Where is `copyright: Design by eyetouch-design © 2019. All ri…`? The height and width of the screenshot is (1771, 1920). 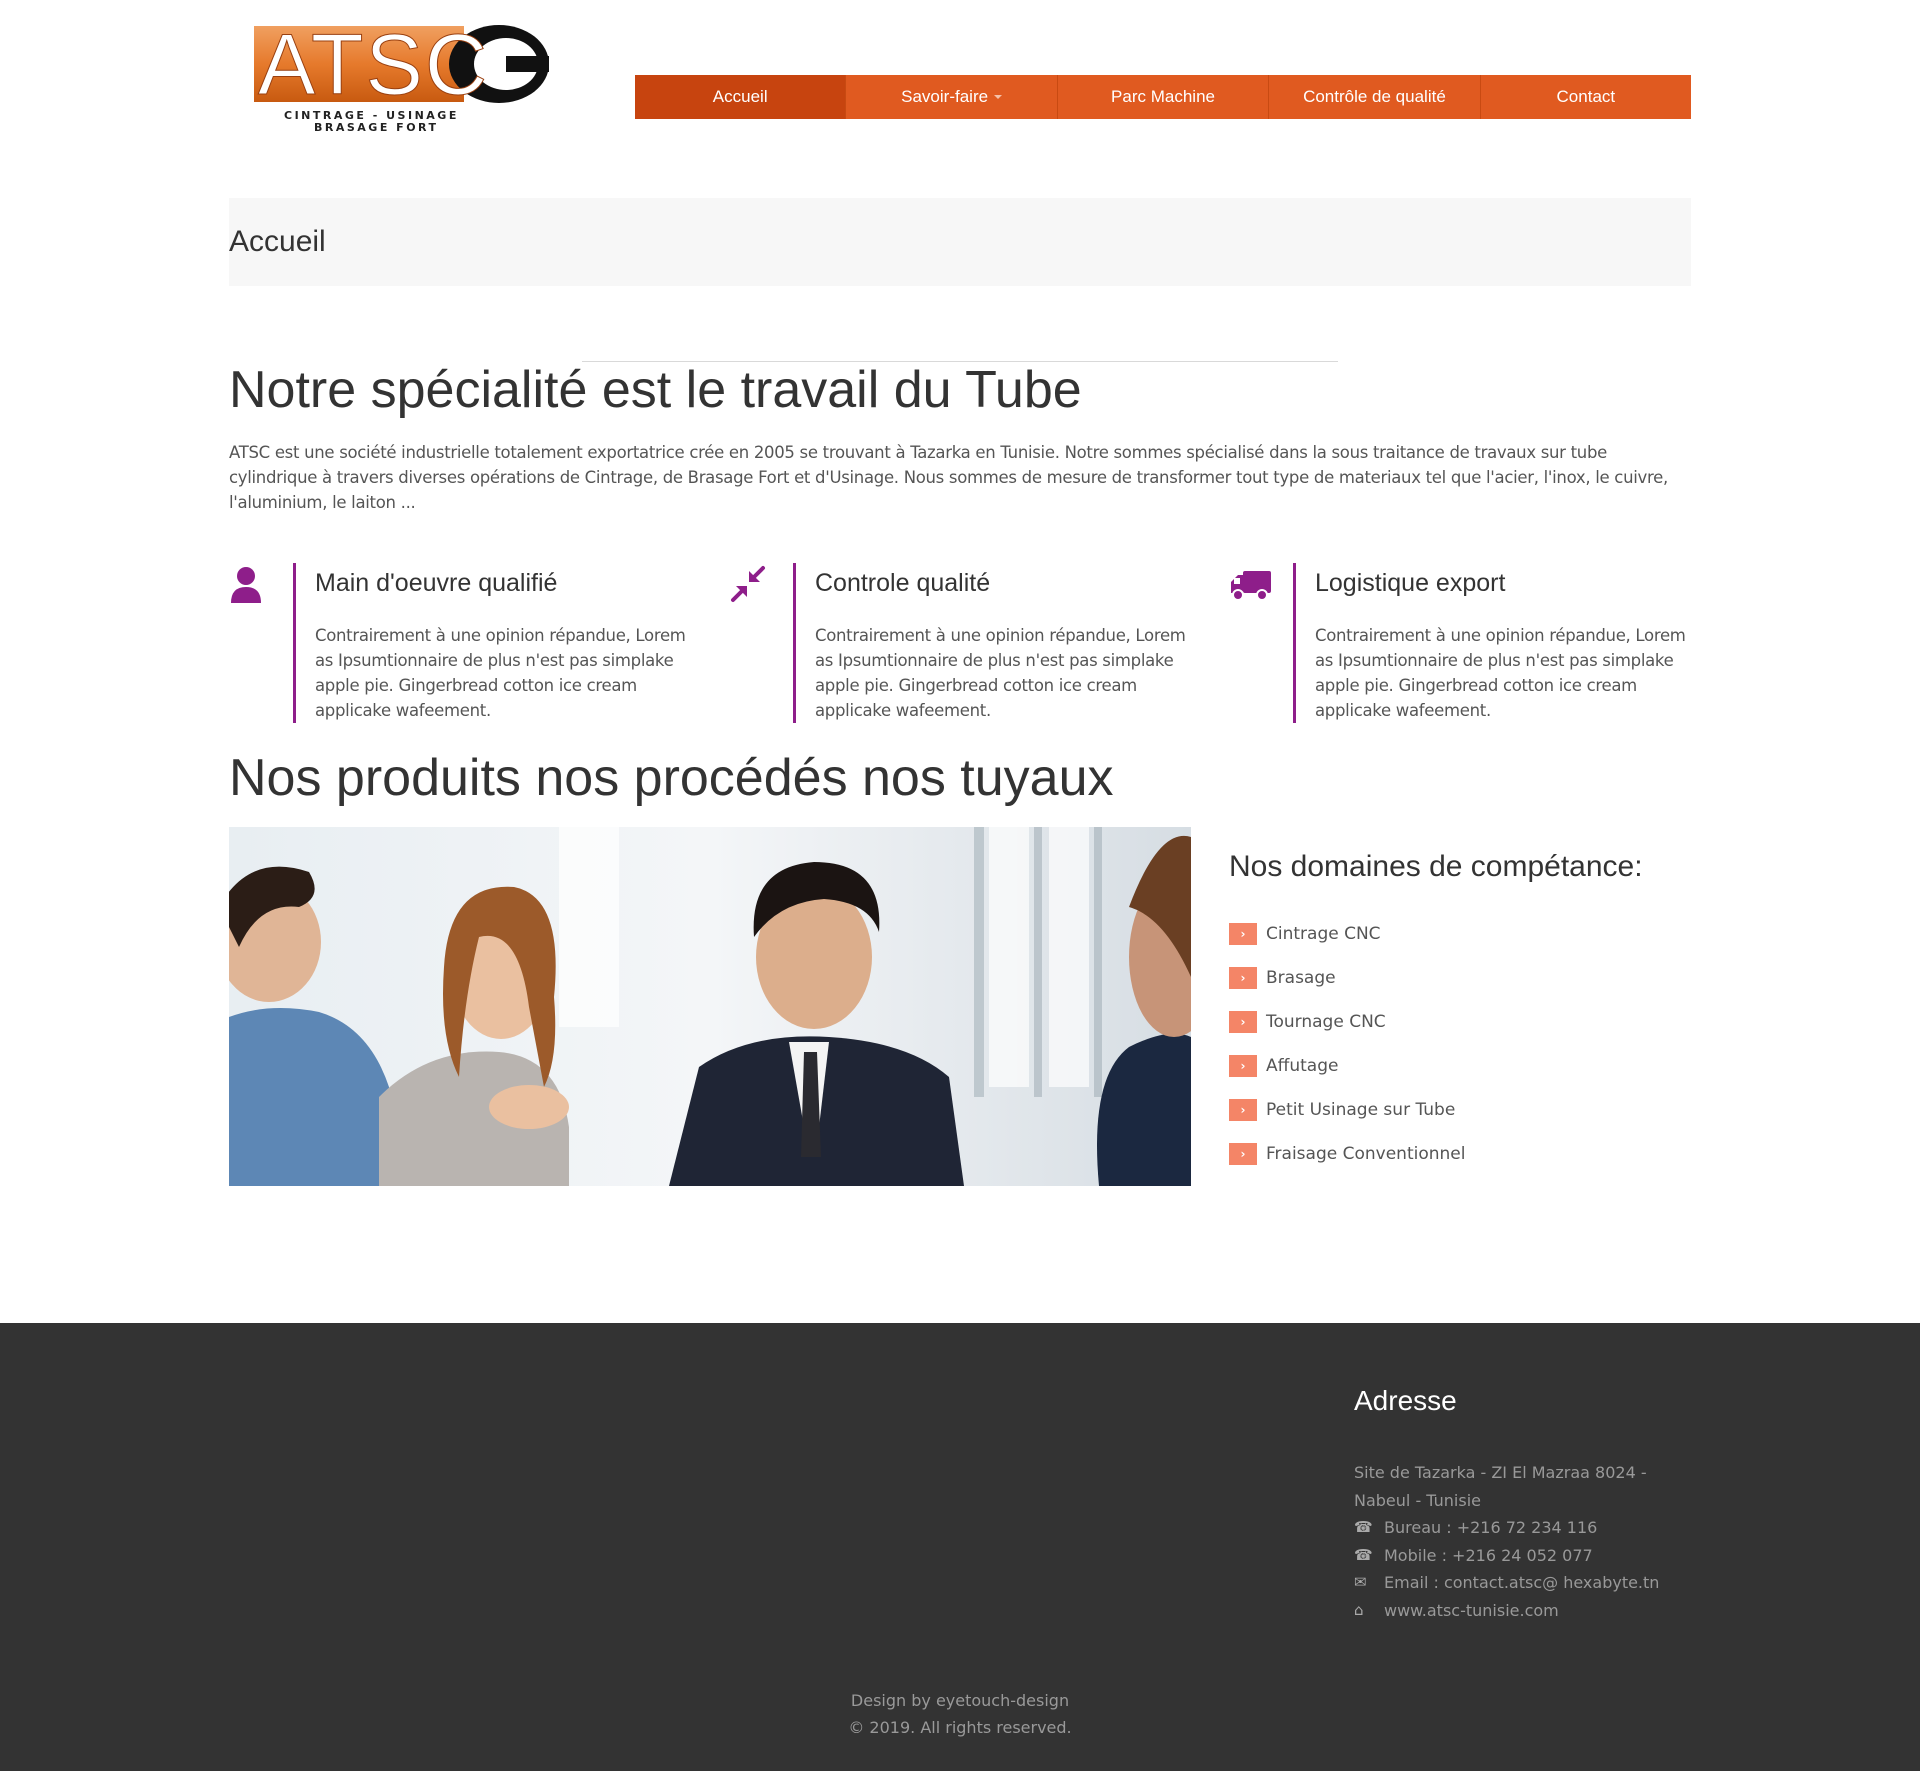
copyright: Design by eyetouch-design © 2019. All ri… is located at coordinates (960, 1714).